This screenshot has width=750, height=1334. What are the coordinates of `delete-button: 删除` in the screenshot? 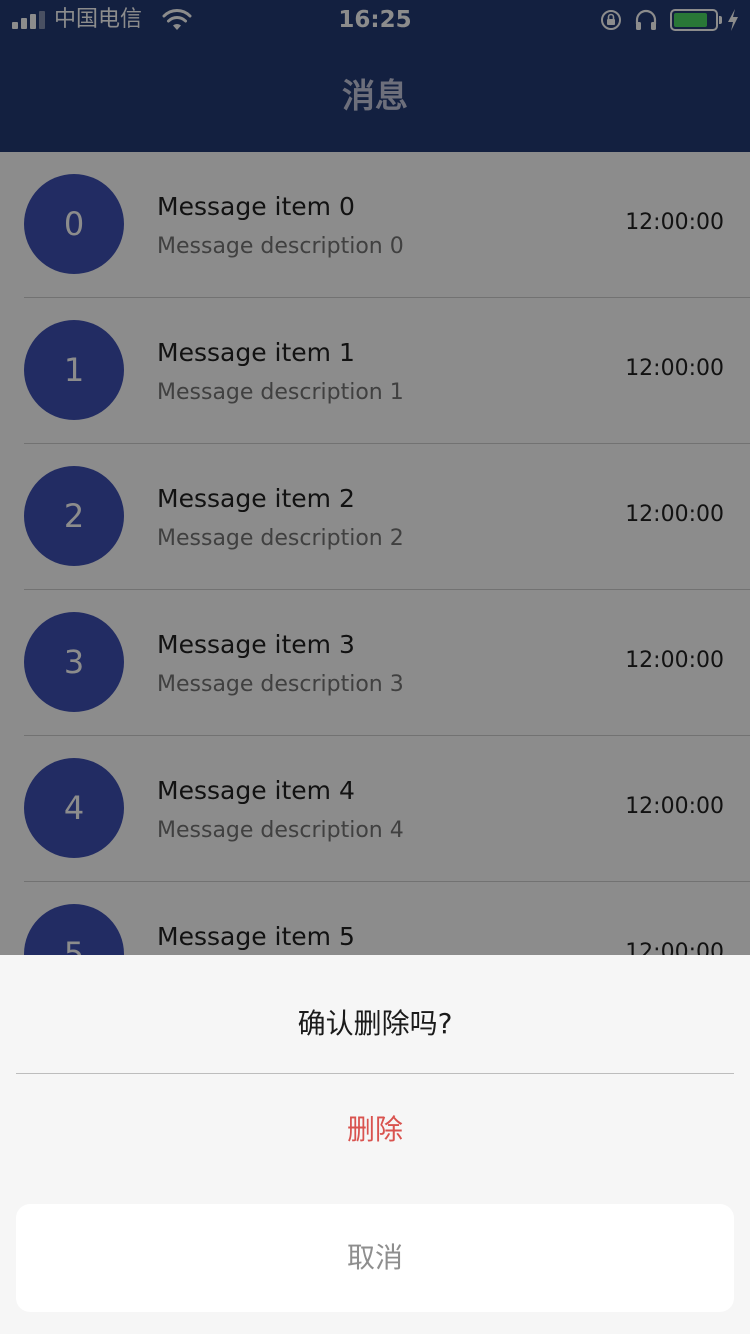 It's located at (375, 1130).